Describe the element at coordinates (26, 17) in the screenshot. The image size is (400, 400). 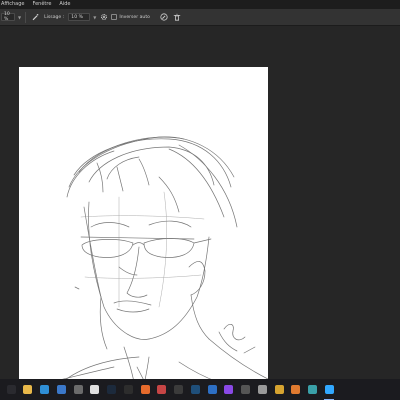
I see `divider` at that location.